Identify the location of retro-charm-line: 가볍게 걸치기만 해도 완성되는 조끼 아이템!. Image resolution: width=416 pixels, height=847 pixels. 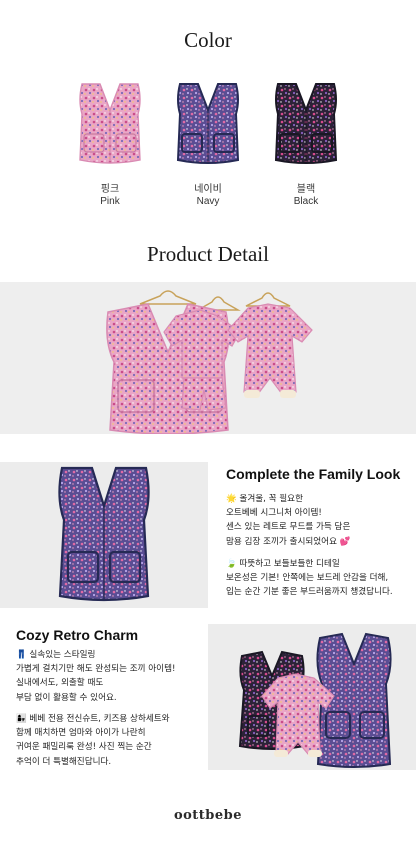
(96, 669).